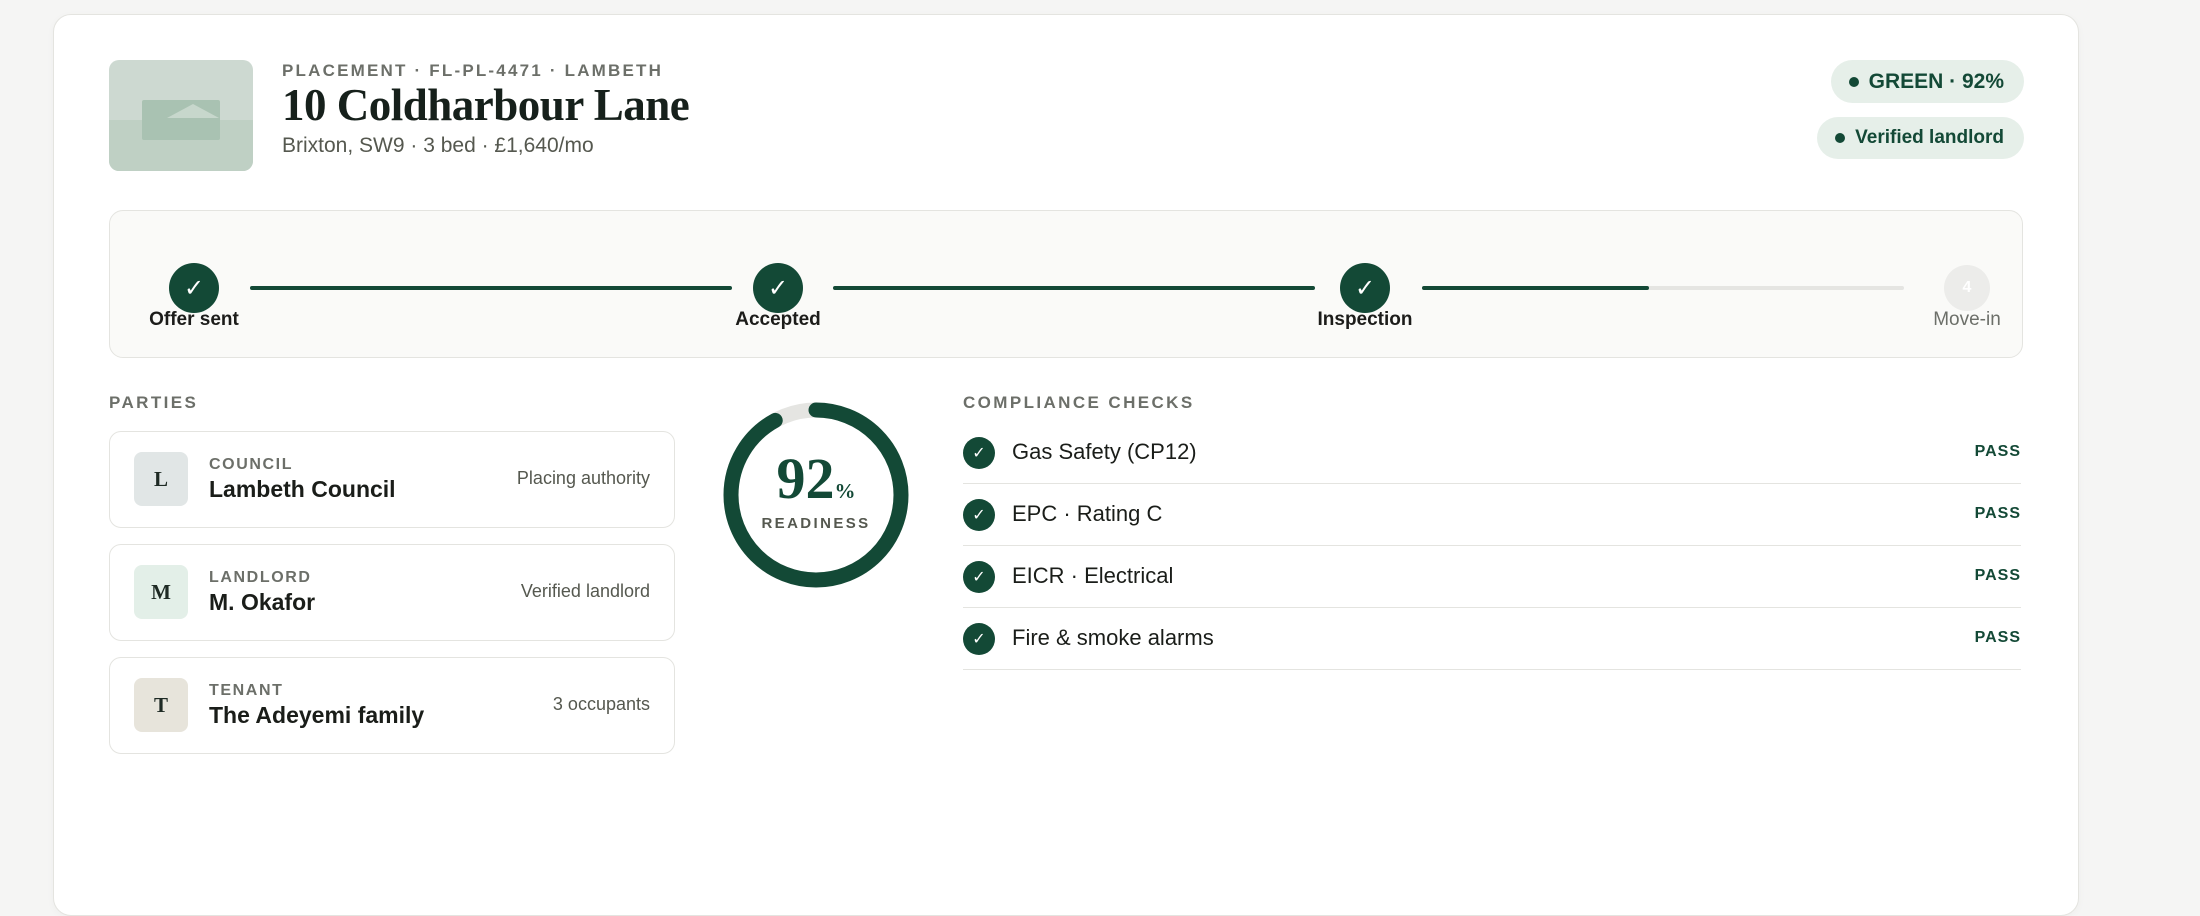 This screenshot has height=916, width=2200. I want to click on compliance-row-eicr: ✓ EICR · Electrical PASS, so click(1492, 577).